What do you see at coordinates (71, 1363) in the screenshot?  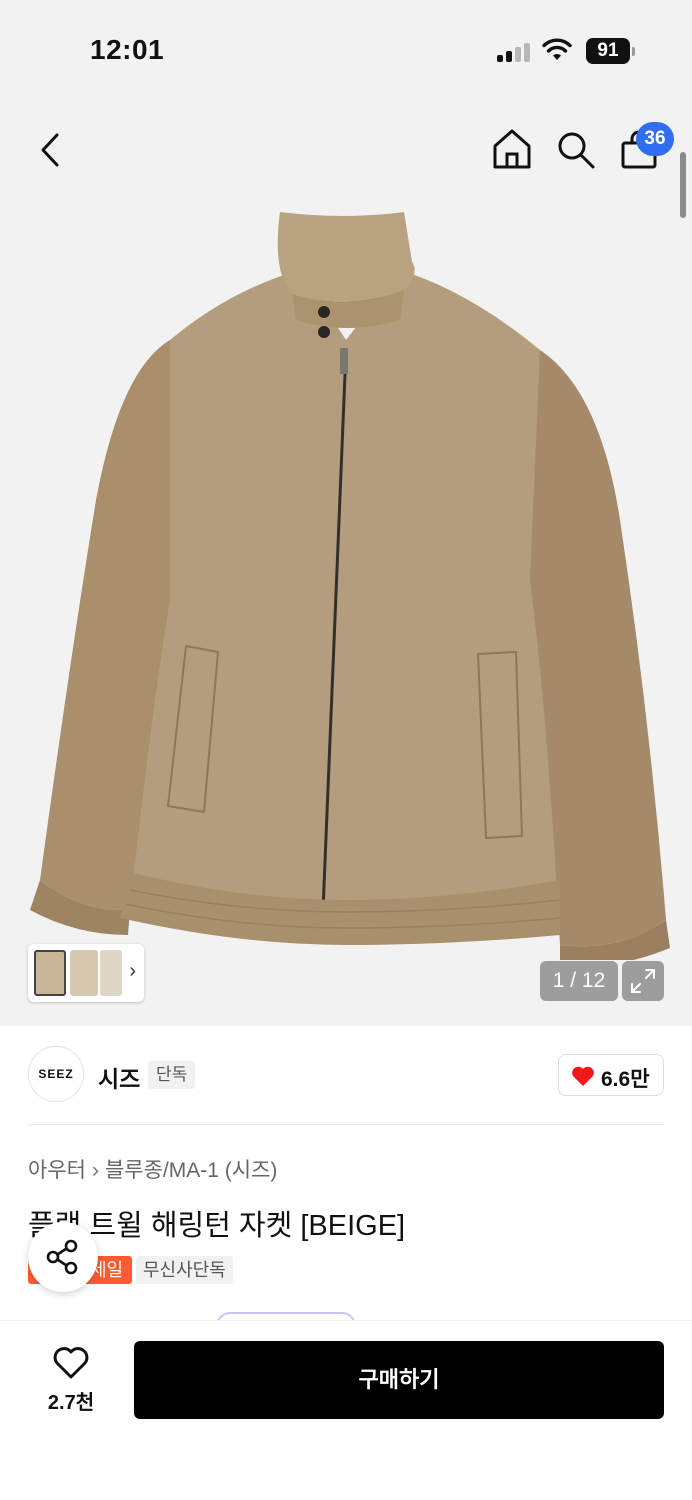 I see `heart-outline-icon` at bounding box center [71, 1363].